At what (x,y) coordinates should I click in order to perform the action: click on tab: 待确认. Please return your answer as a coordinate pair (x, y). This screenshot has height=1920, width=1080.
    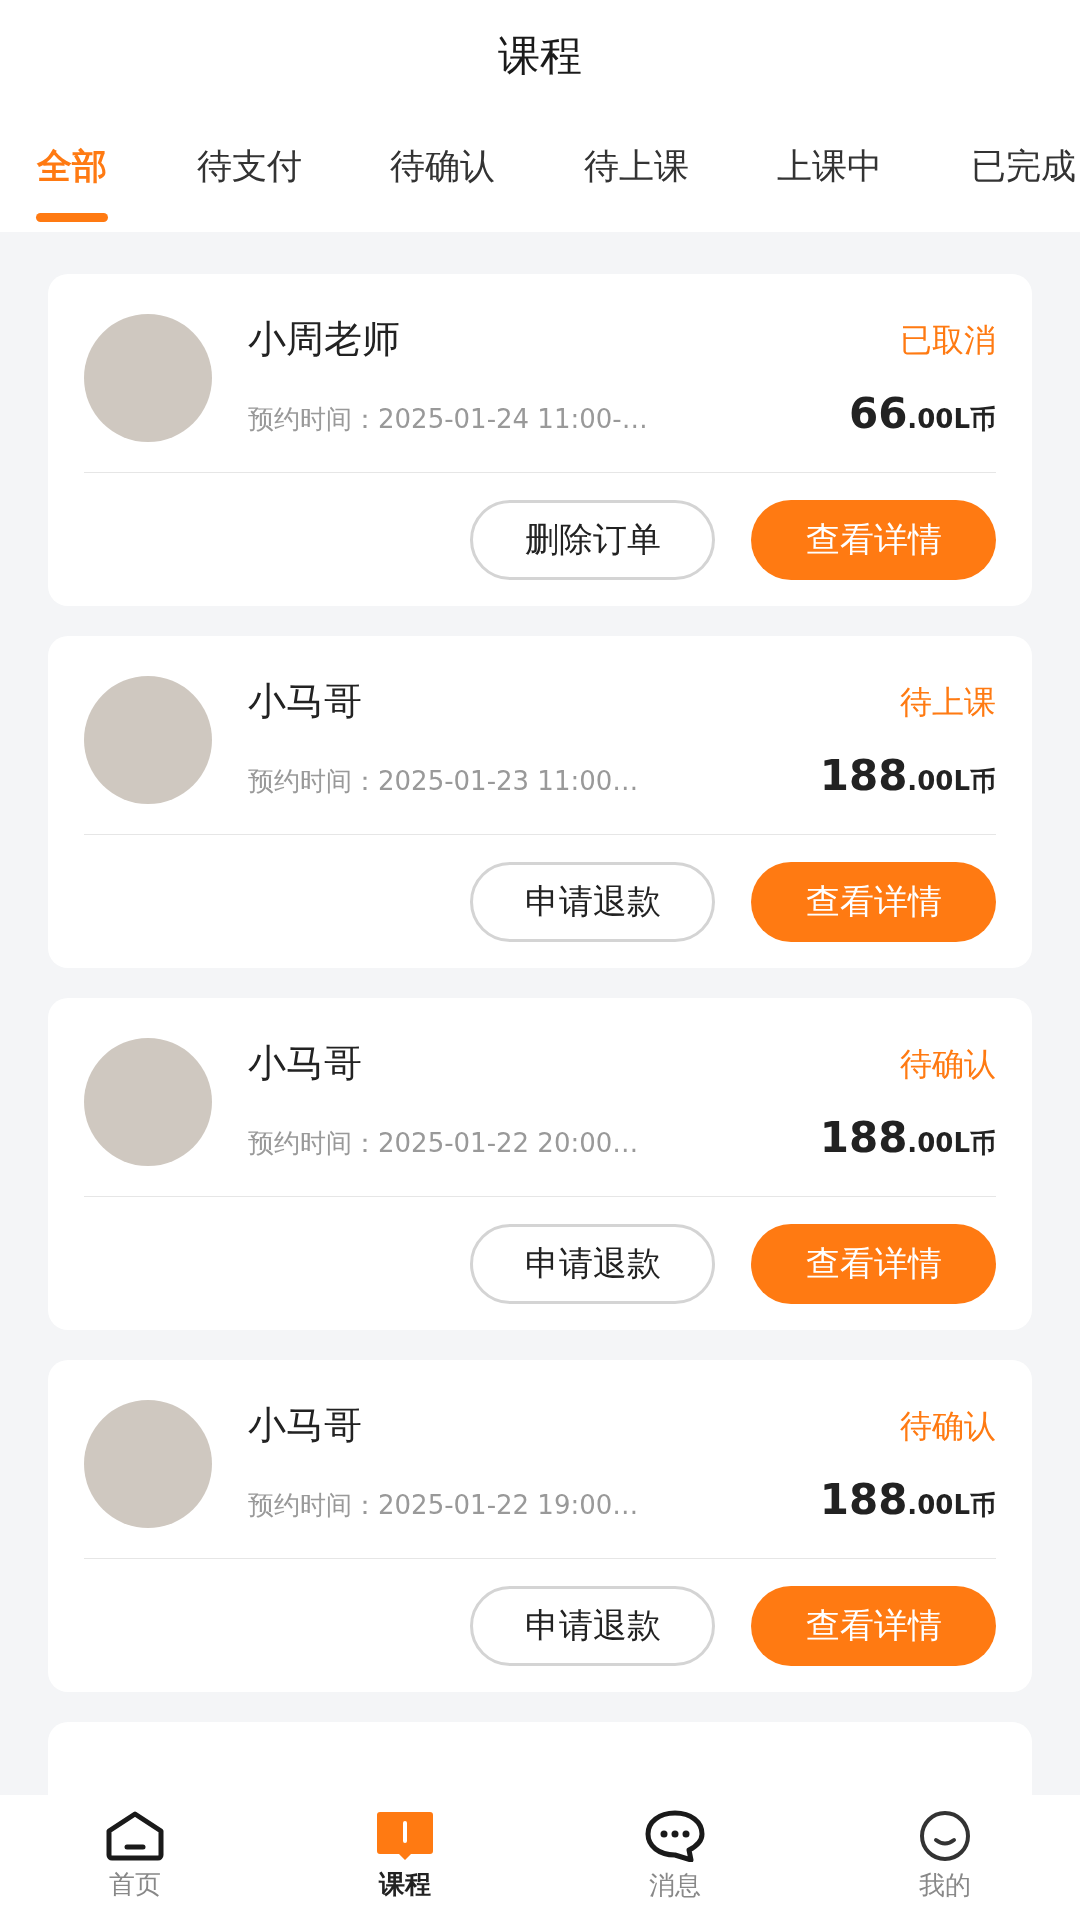
    Looking at the image, I should click on (443, 181).